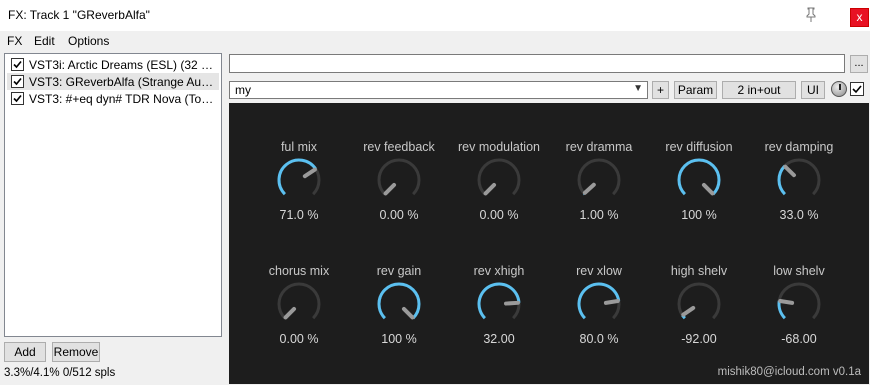 The height and width of the screenshot is (385, 870). What do you see at coordinates (759, 90) in the screenshot?
I see `io-button: 2 in+out` at bounding box center [759, 90].